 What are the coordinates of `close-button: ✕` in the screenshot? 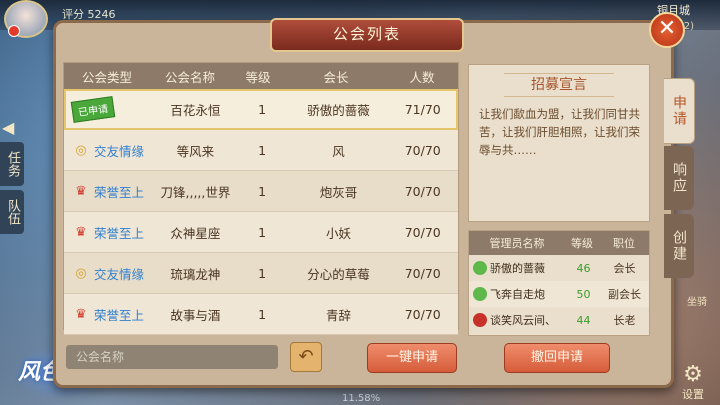 It's located at (667, 30).